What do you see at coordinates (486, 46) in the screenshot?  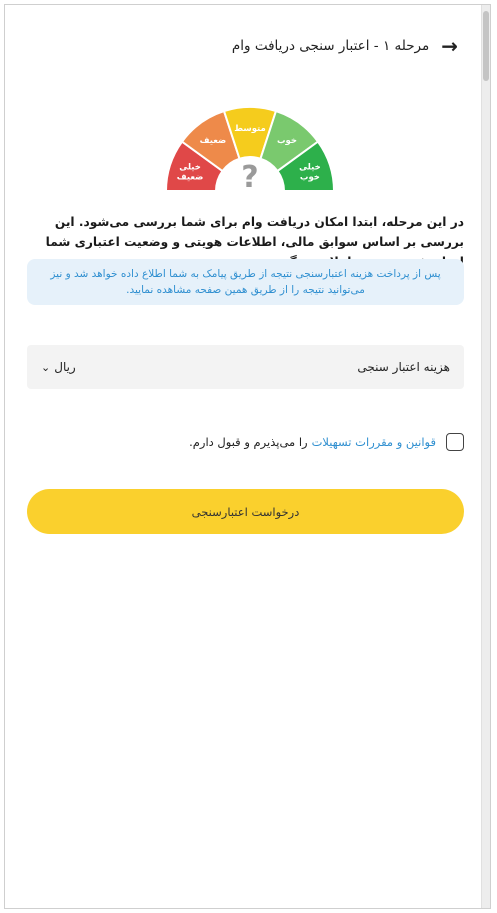 I see `scrollbar-thumb` at bounding box center [486, 46].